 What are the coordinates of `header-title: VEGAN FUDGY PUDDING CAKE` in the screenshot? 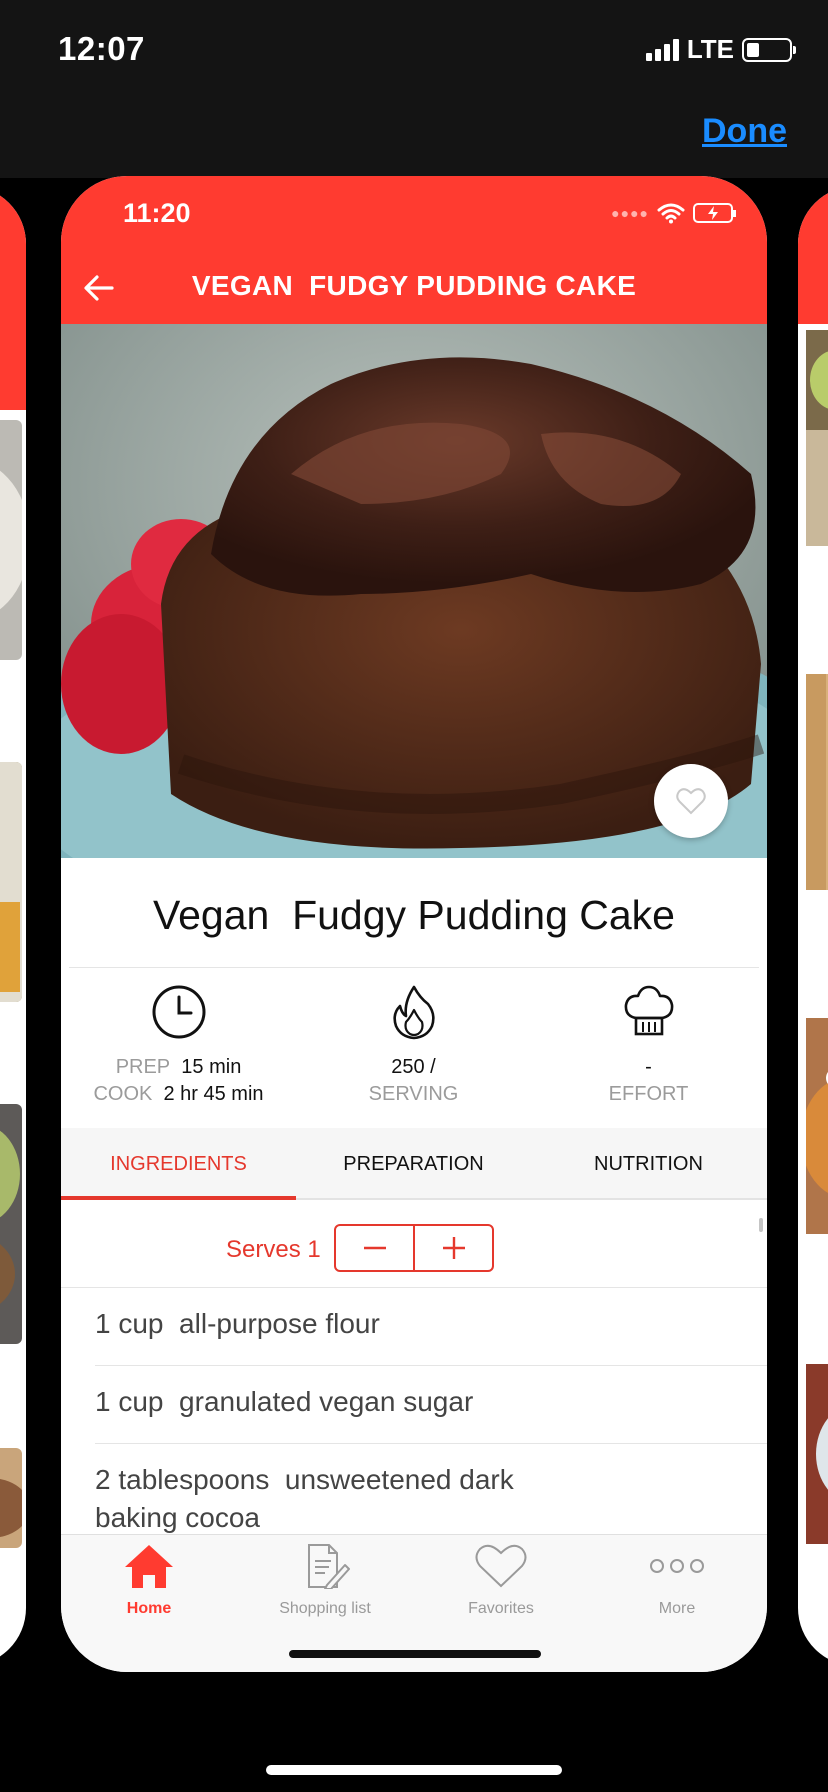 It's located at (414, 285).